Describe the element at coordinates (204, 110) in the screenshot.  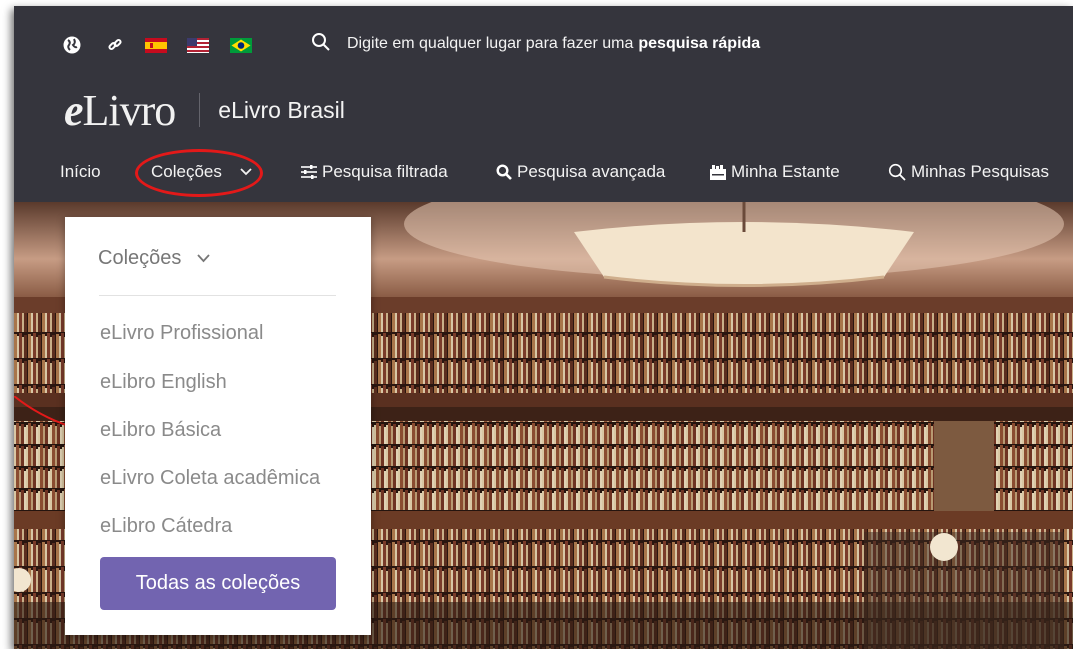
I see `brand: eLivro eLivro Brasil` at that location.